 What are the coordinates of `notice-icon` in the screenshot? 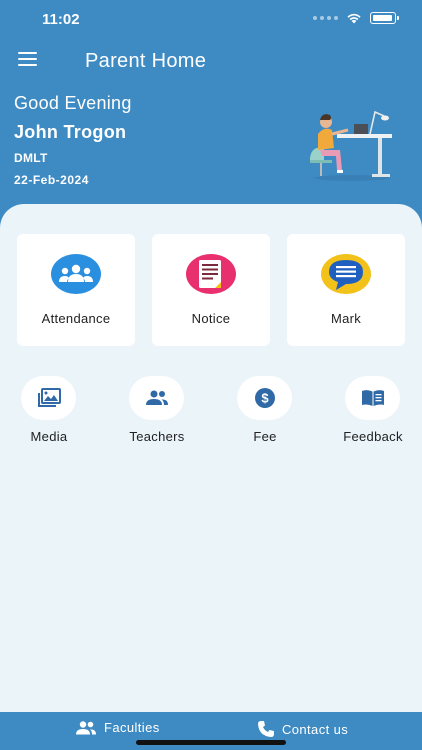 It's located at (211, 274).